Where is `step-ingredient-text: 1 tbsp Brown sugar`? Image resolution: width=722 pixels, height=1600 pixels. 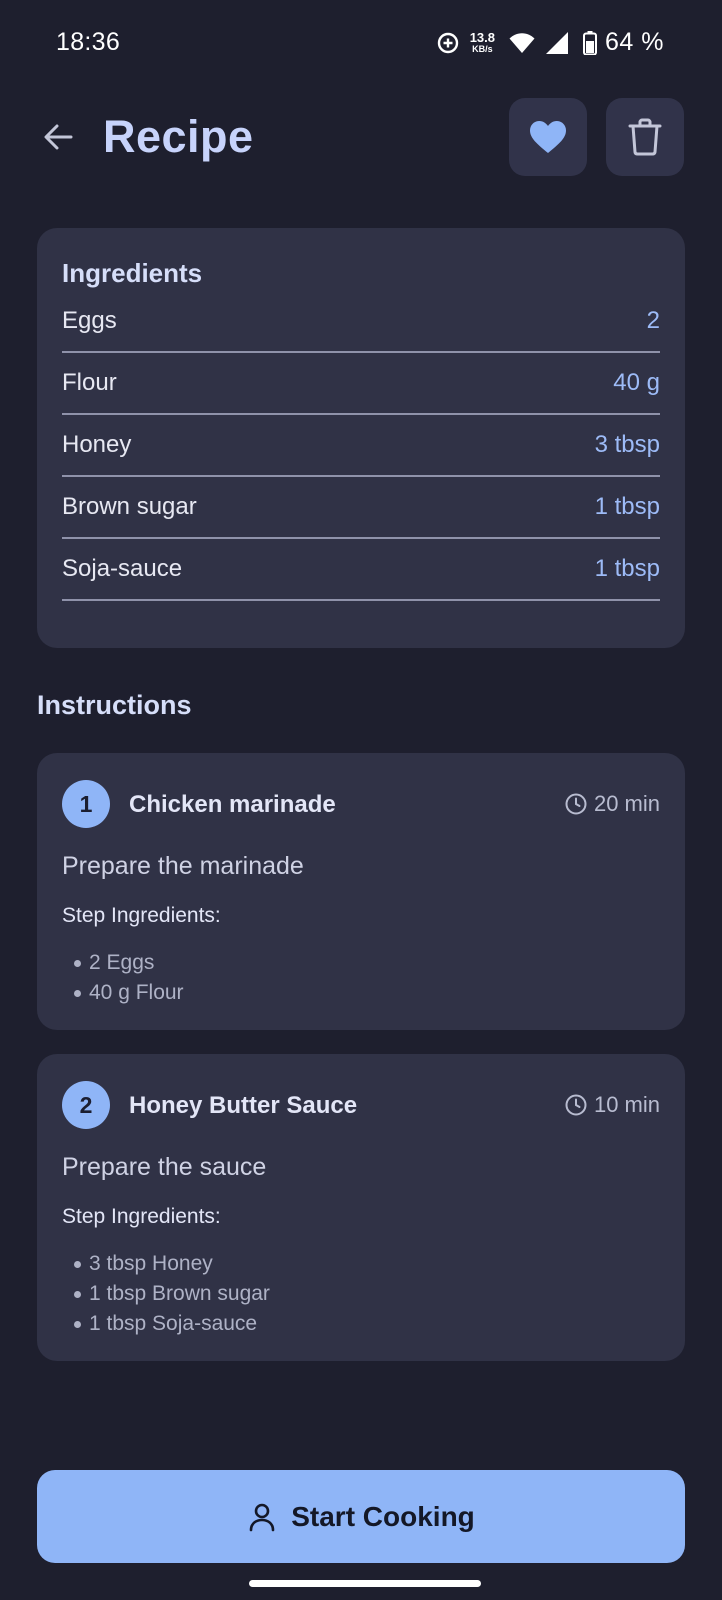 step-ingredient-text: 1 tbsp Brown sugar is located at coordinates (179, 1293).